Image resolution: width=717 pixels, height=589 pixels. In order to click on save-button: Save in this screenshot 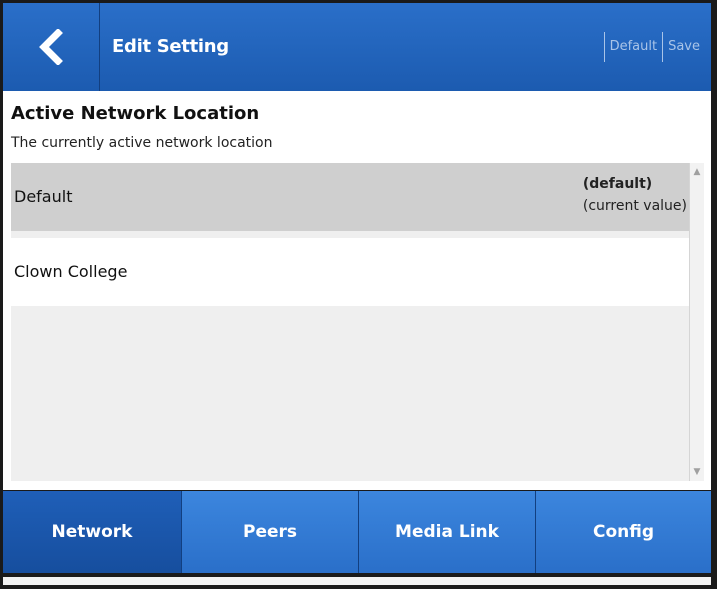, I will do `click(683, 47)`.